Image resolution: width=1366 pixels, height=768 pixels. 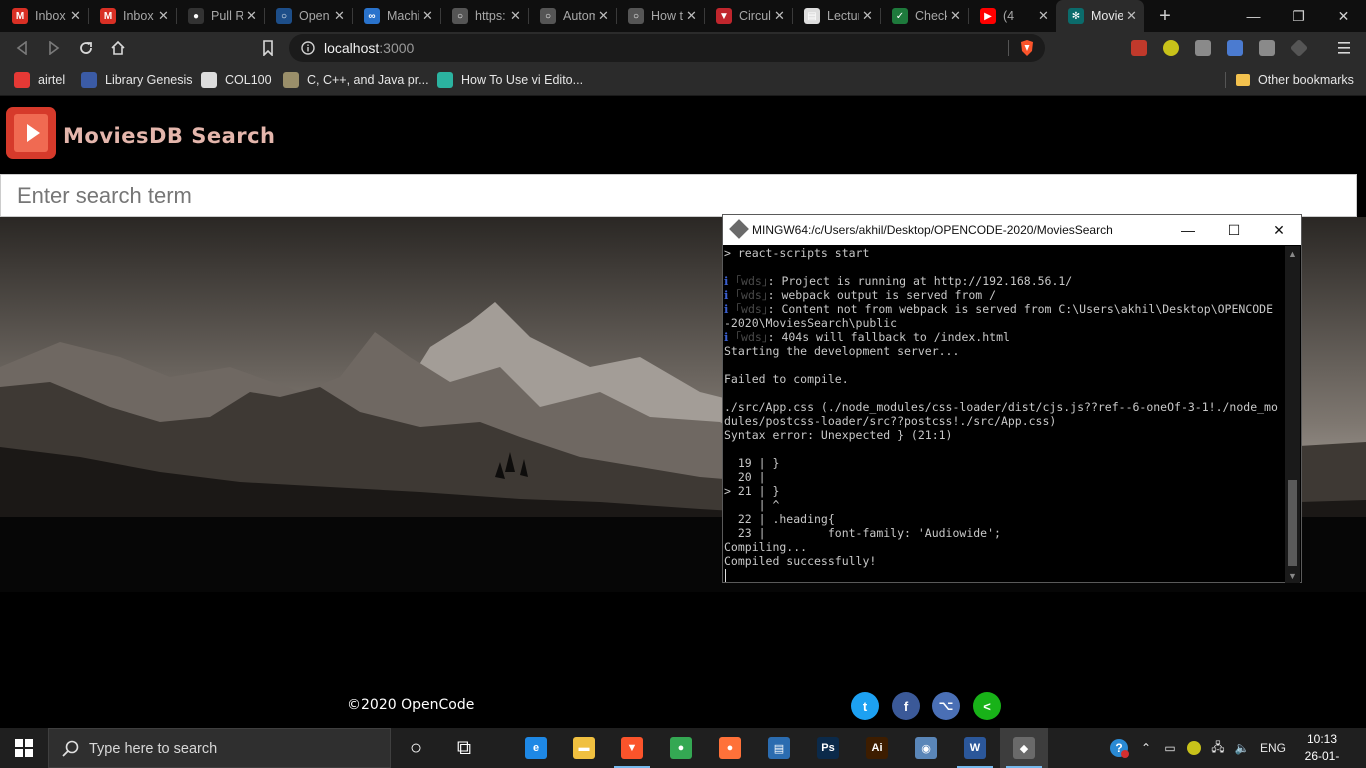 I want to click on yellow-extension-icon, so click(x=1171, y=48).